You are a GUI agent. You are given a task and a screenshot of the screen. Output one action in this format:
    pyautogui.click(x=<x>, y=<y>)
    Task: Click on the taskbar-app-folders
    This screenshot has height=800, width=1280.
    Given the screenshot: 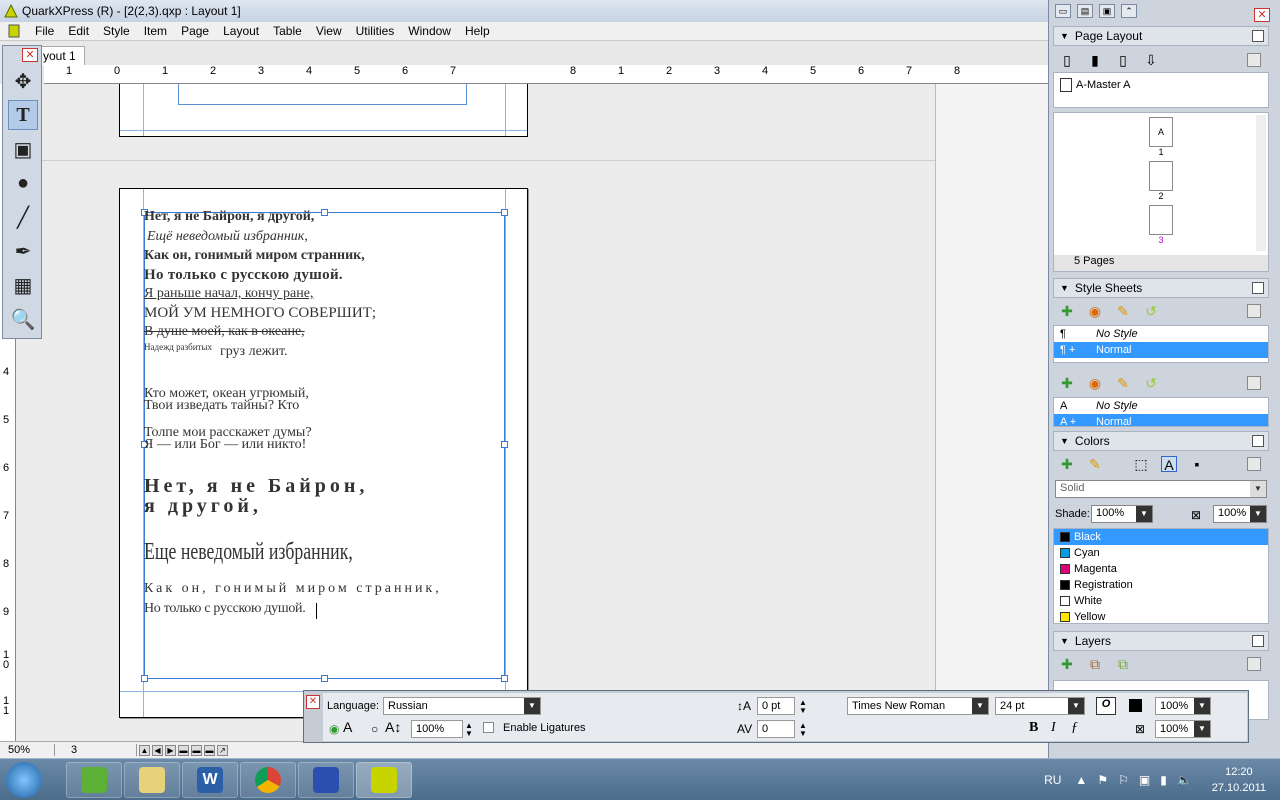 What is the action you would take?
    pyautogui.click(x=152, y=780)
    